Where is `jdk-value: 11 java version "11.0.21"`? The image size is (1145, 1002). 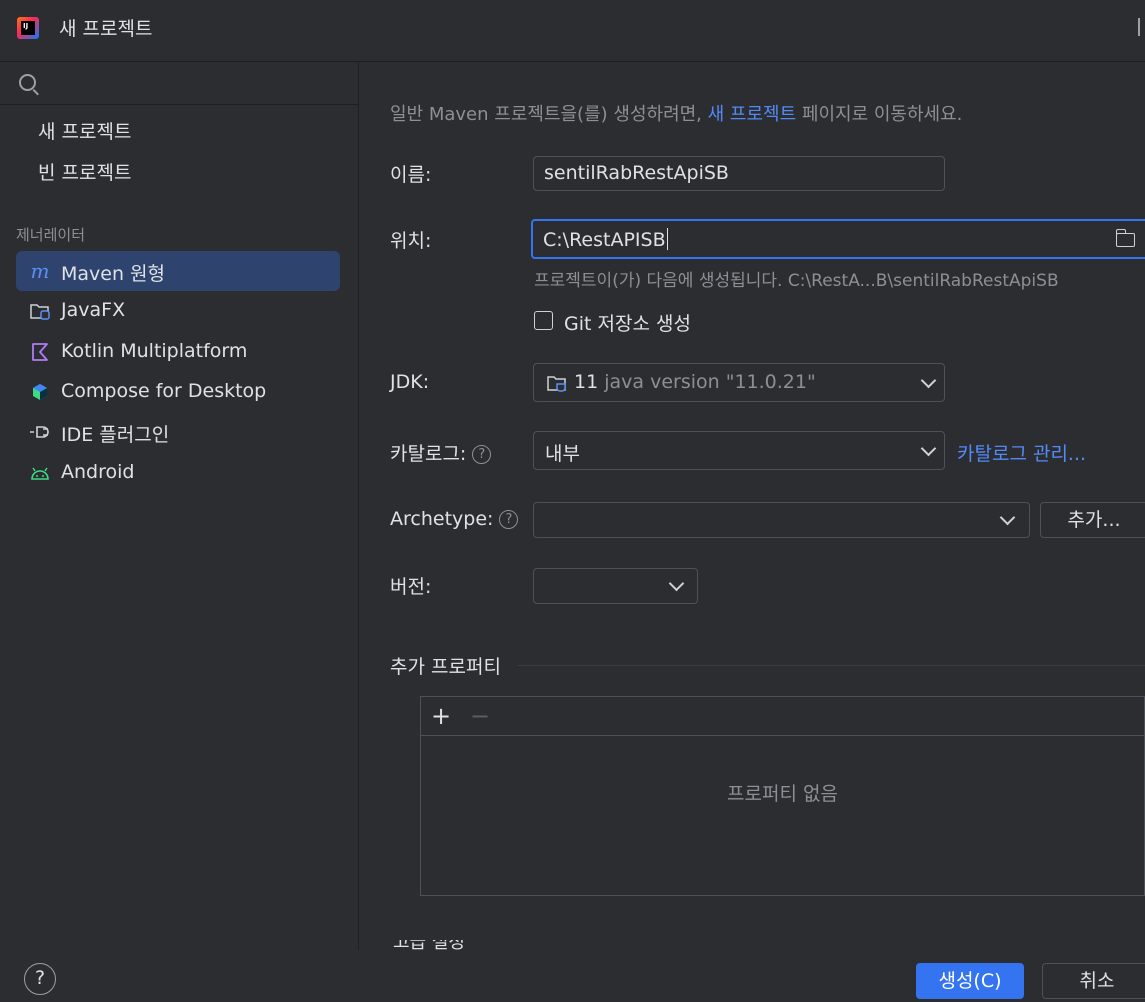 jdk-value: 11 java version "11.0.21" is located at coordinates (695, 382).